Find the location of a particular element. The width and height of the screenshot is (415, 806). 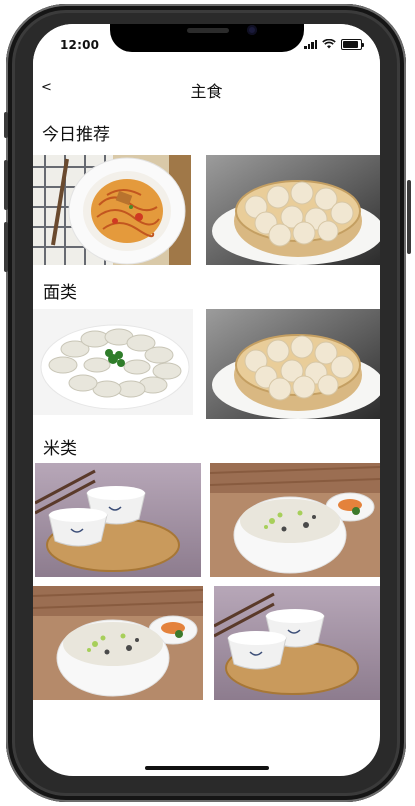

food-tile-rice-bowls is located at coordinates (118, 520).